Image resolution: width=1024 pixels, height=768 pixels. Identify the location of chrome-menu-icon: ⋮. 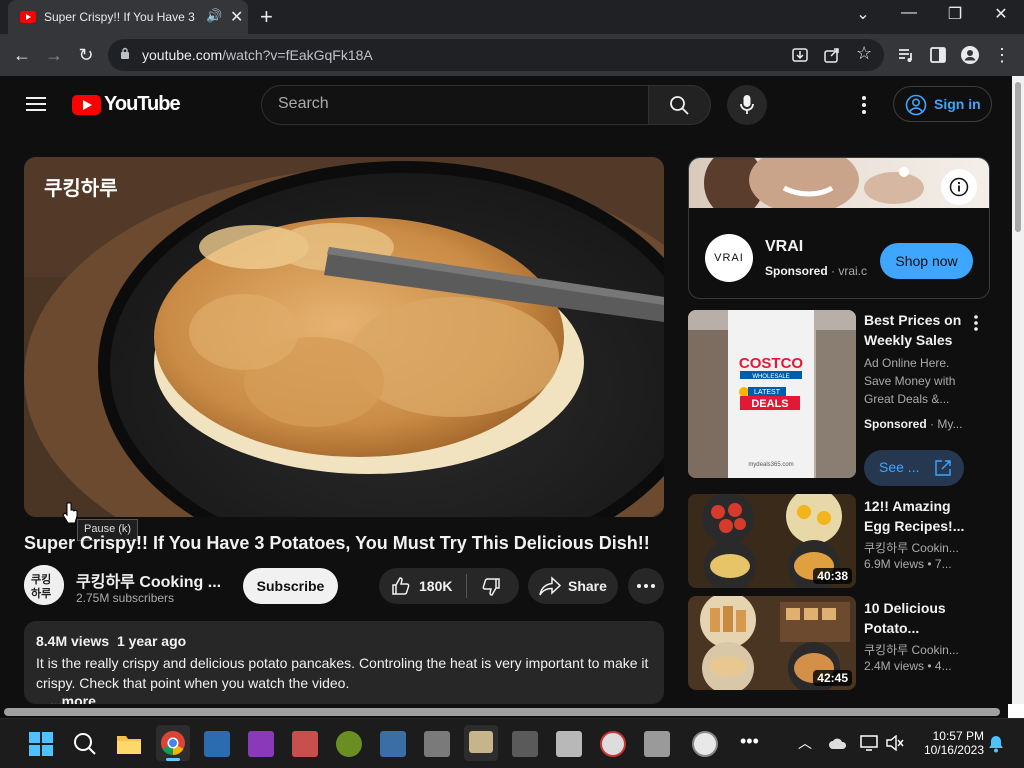
(1002, 55).